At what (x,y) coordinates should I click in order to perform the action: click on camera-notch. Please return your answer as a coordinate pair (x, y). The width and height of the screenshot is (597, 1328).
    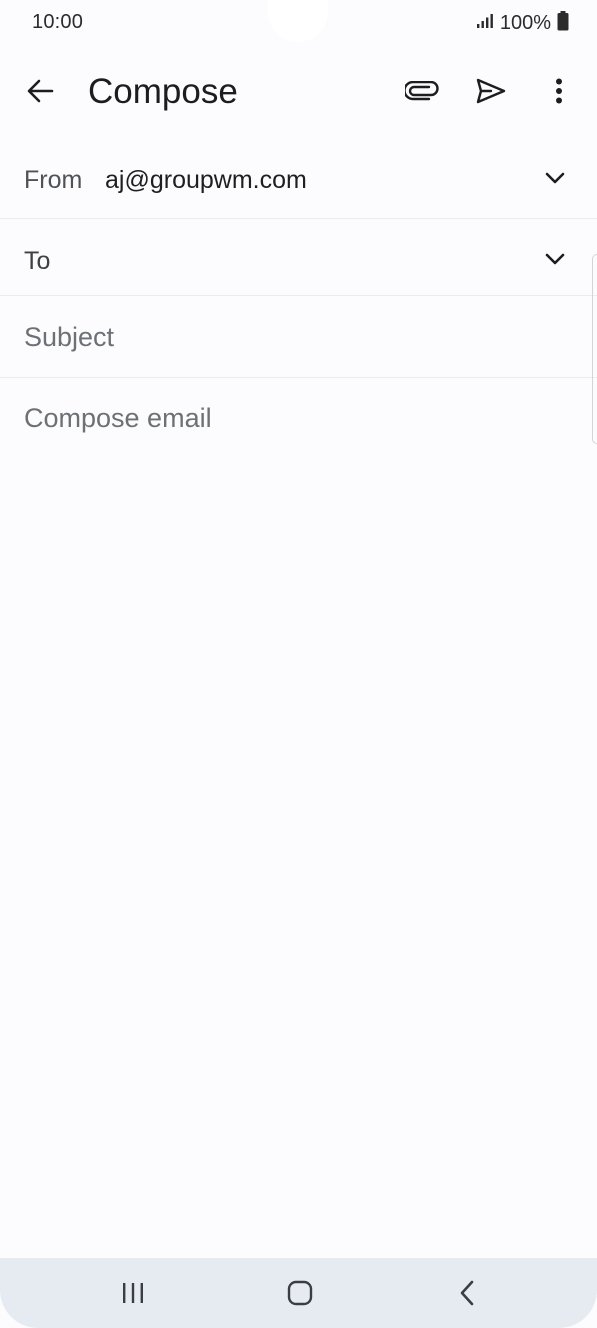
    Looking at the image, I should click on (298, 21).